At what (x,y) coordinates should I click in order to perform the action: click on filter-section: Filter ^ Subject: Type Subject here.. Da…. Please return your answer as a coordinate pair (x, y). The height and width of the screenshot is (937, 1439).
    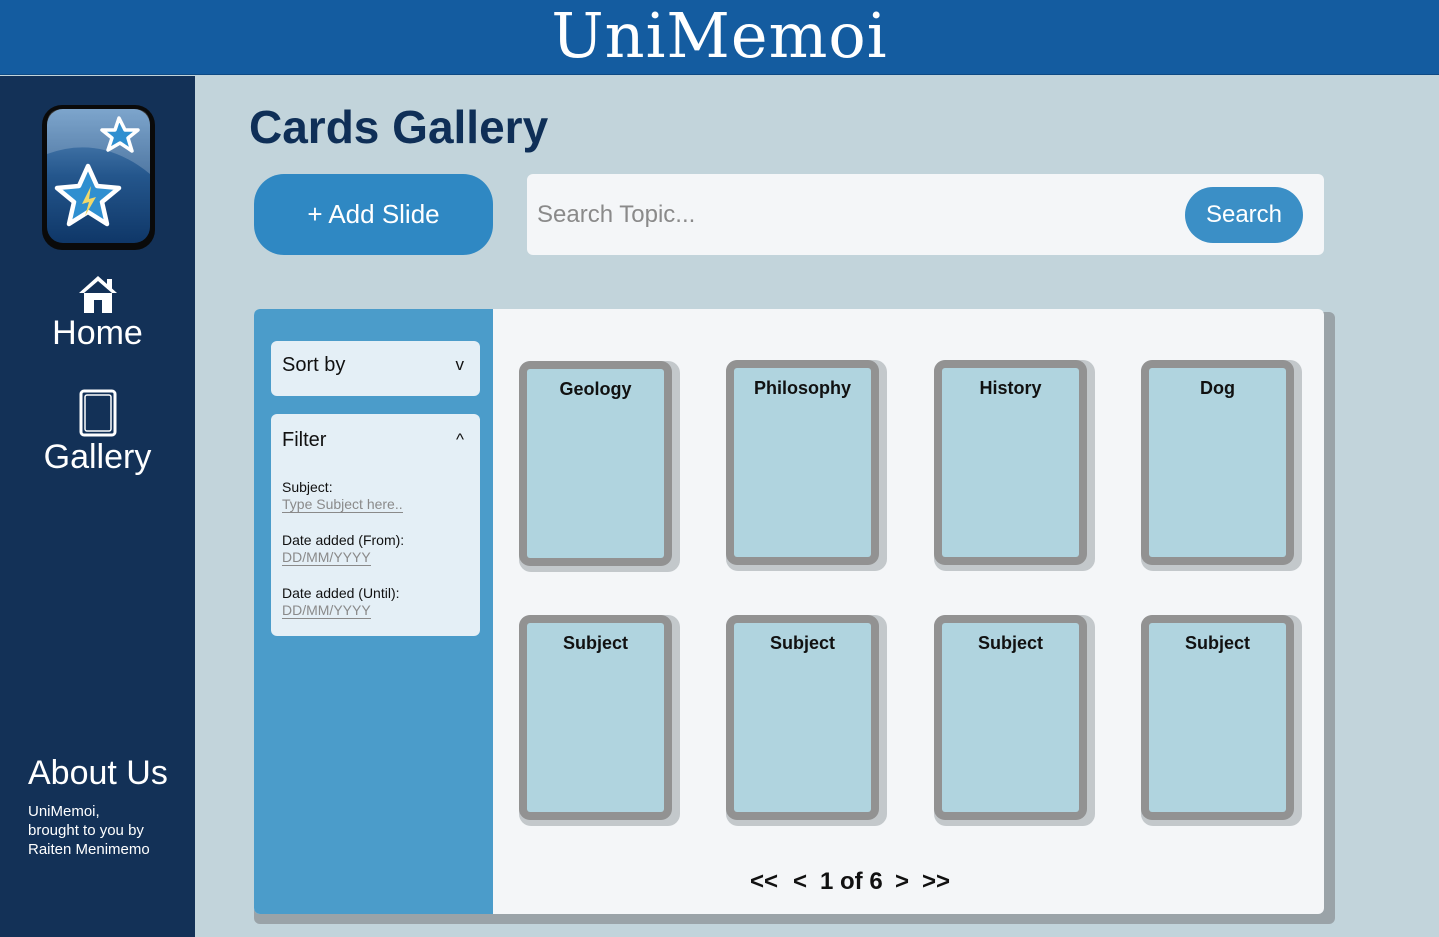
    Looking at the image, I should click on (375, 525).